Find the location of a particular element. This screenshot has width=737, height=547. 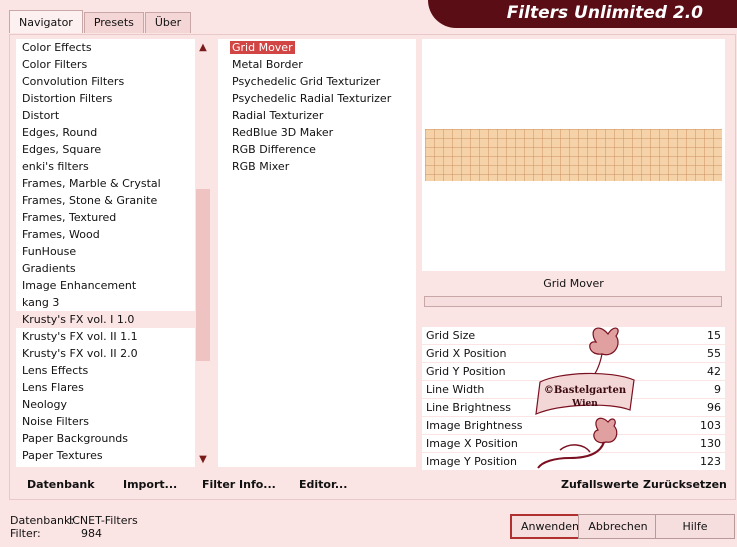

filter-item-label: RGB Difference is located at coordinates (274, 149).